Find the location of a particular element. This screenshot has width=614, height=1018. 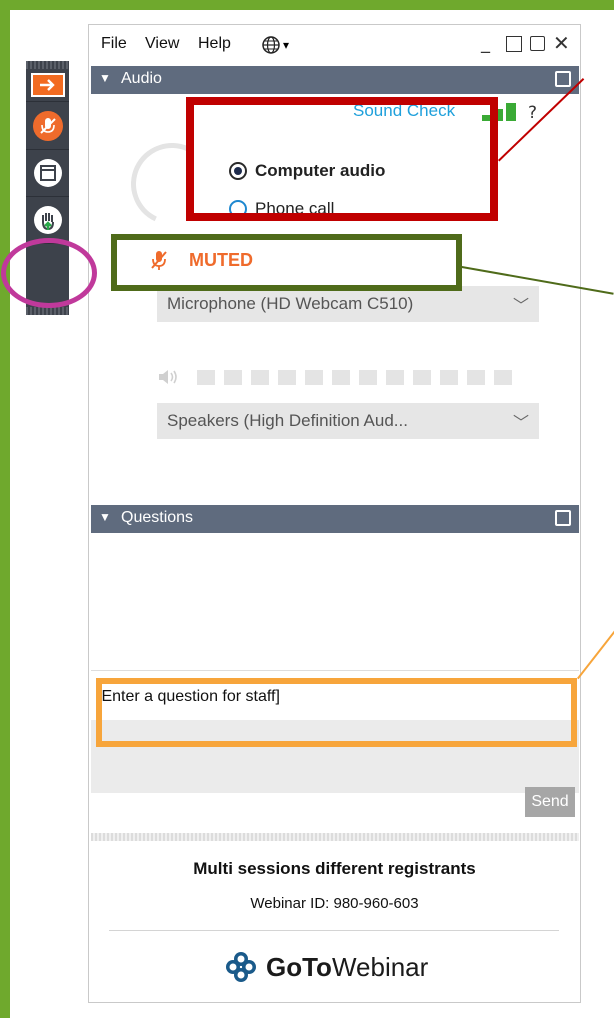

minimize-button: _ is located at coordinates (485, 43).